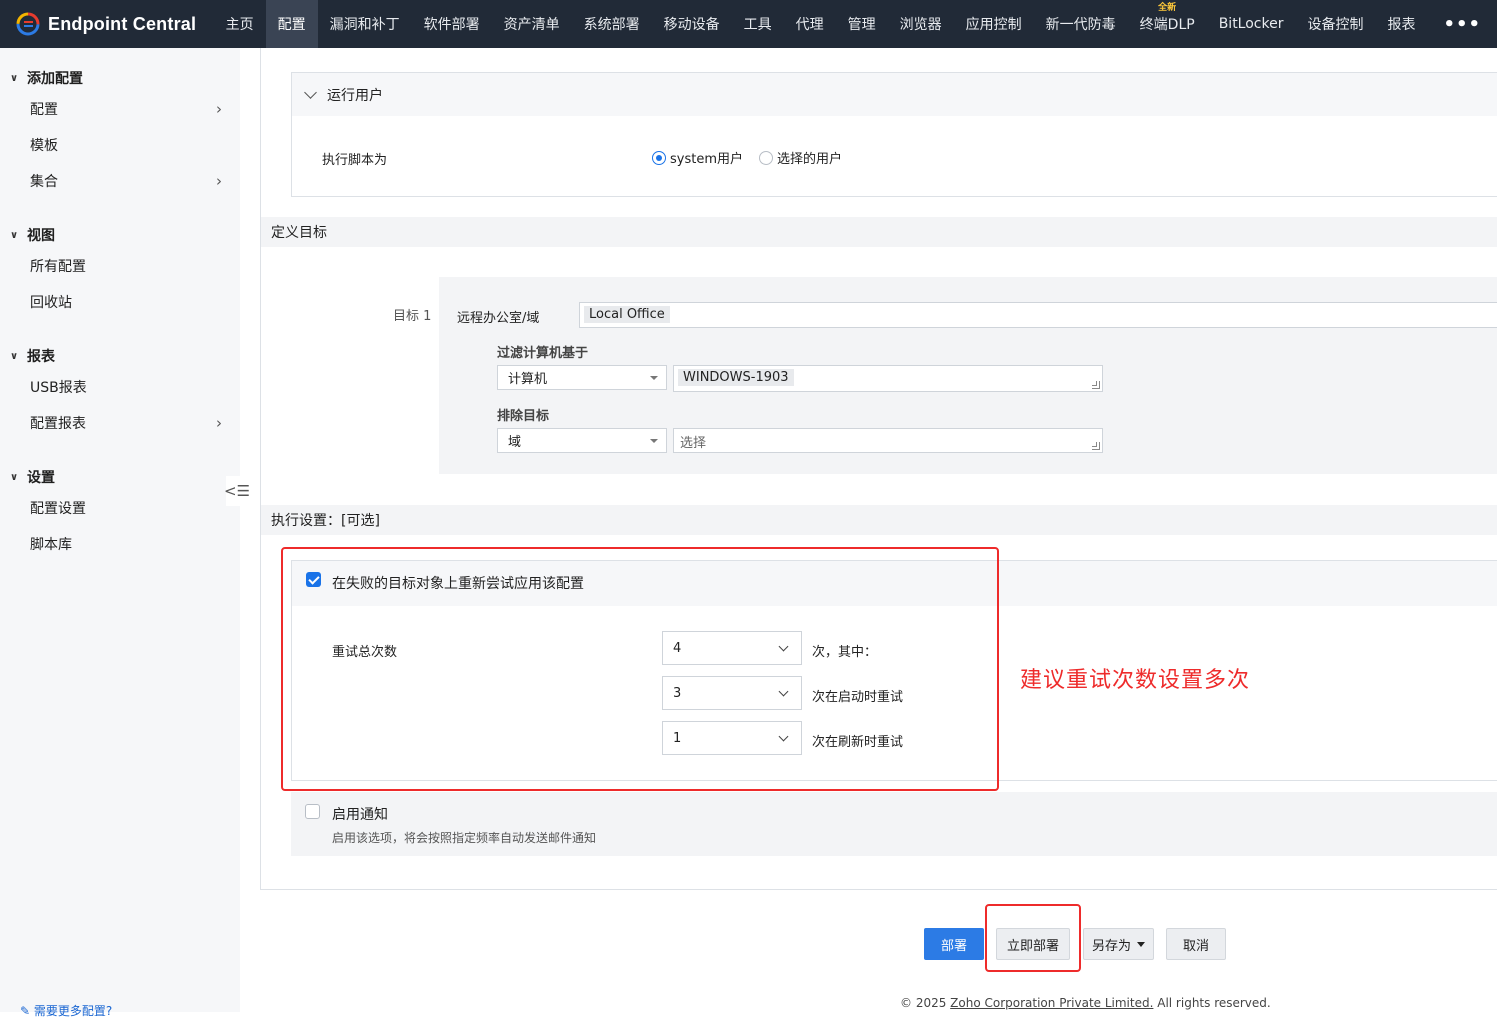 This screenshot has width=1497, height=1019. Describe the element at coordinates (1033, 938) in the screenshot. I see `annotation-highlight-deploy-now` at that location.